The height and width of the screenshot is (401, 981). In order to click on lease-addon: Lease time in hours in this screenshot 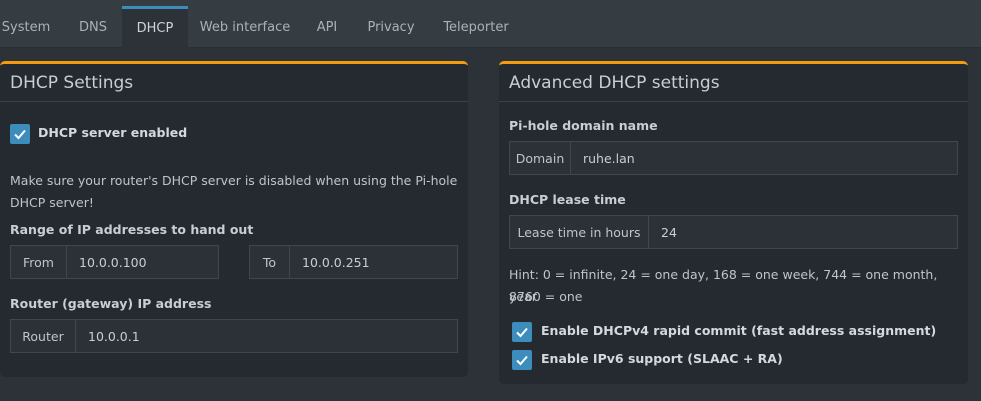, I will do `click(579, 232)`.